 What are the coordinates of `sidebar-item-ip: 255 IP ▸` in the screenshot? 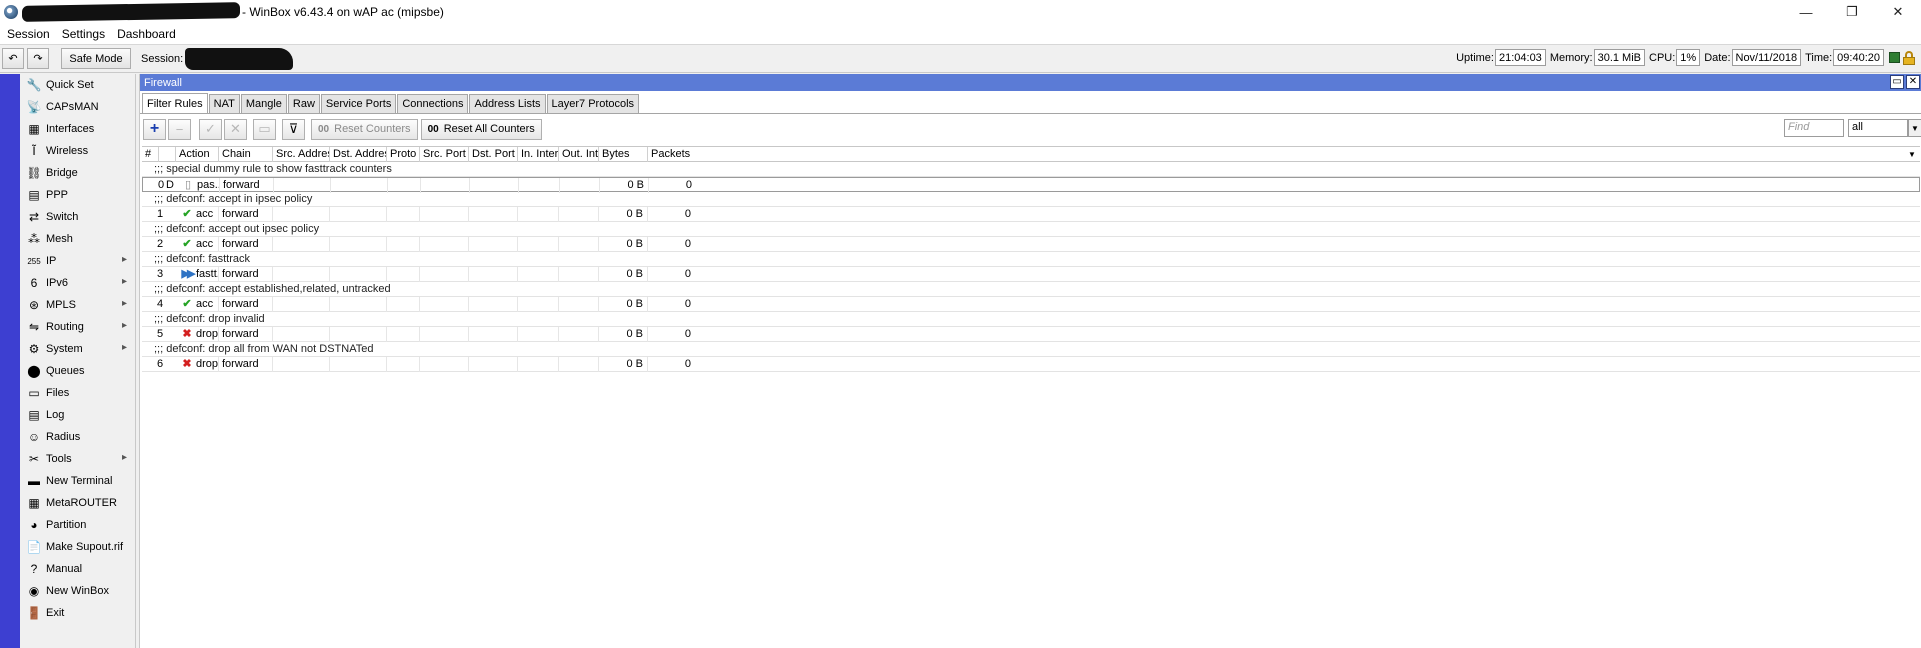 It's located at (77, 261).